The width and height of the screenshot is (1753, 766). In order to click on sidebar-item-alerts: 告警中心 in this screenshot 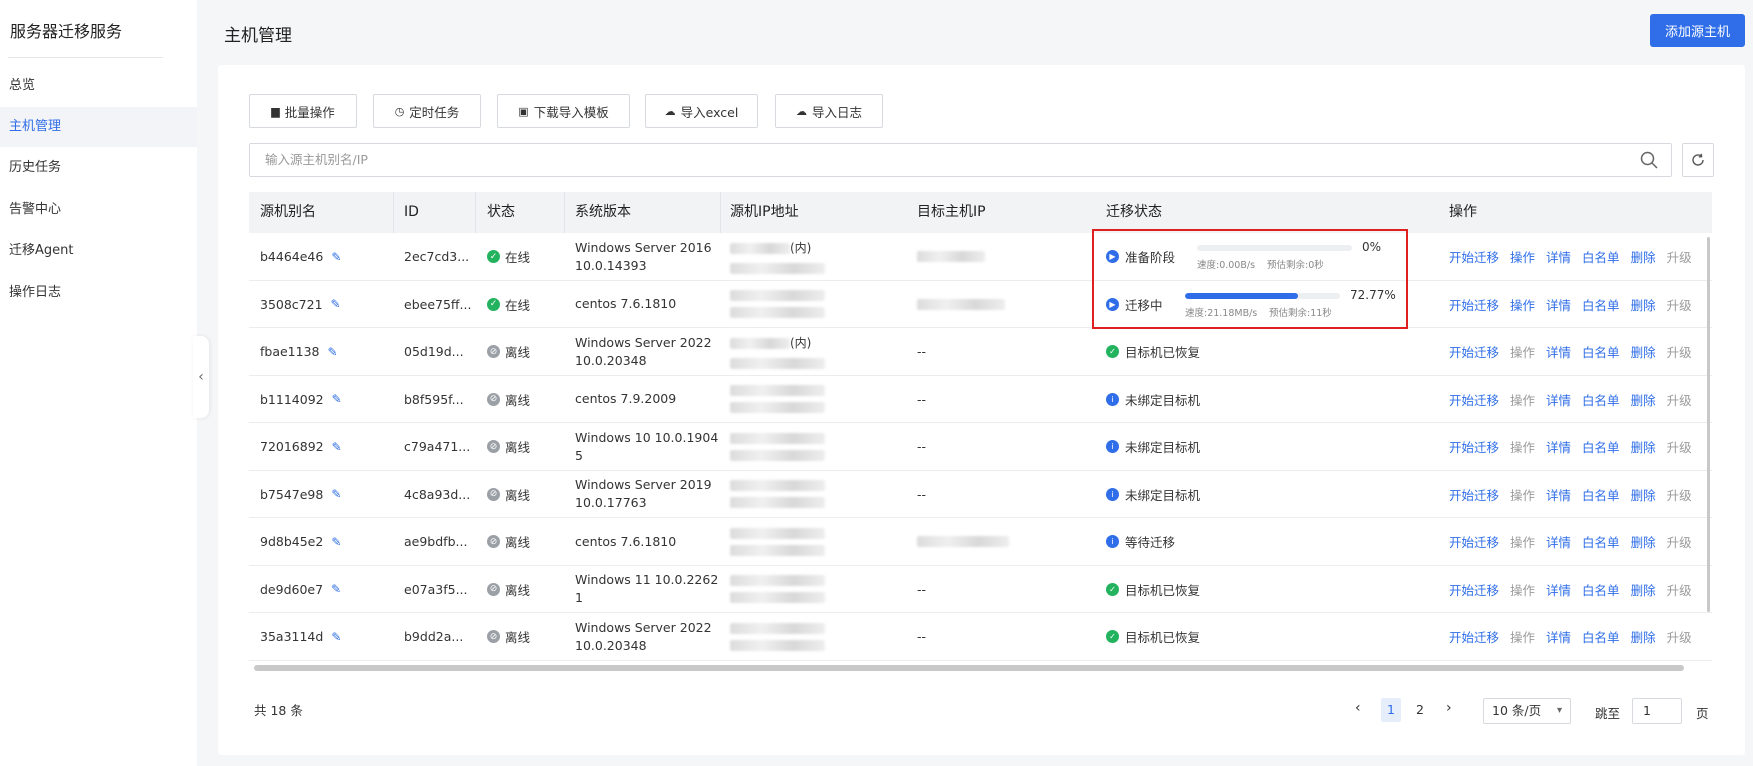, I will do `click(98, 210)`.